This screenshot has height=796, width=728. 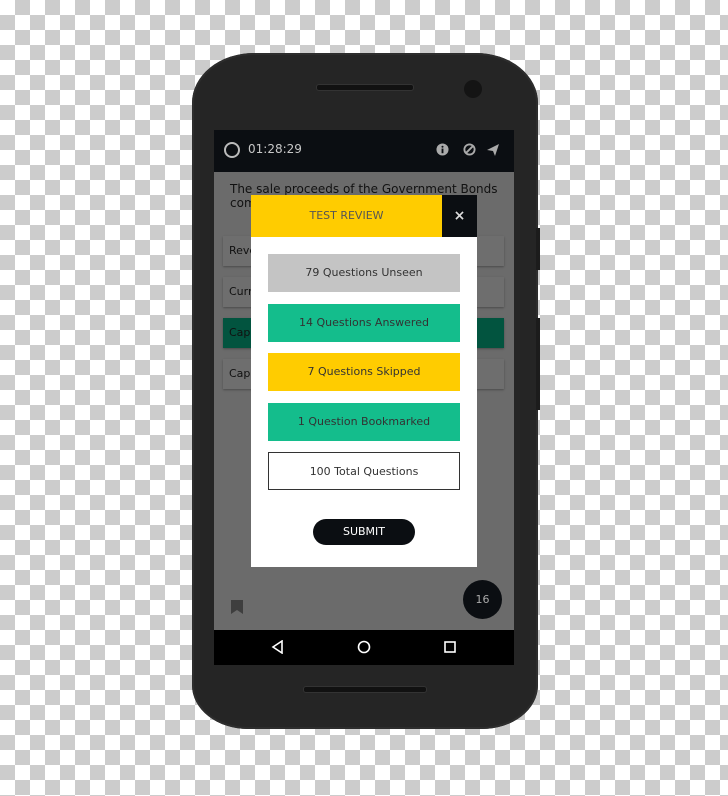 What do you see at coordinates (232, 150) in the screenshot?
I see `timer-icon` at bounding box center [232, 150].